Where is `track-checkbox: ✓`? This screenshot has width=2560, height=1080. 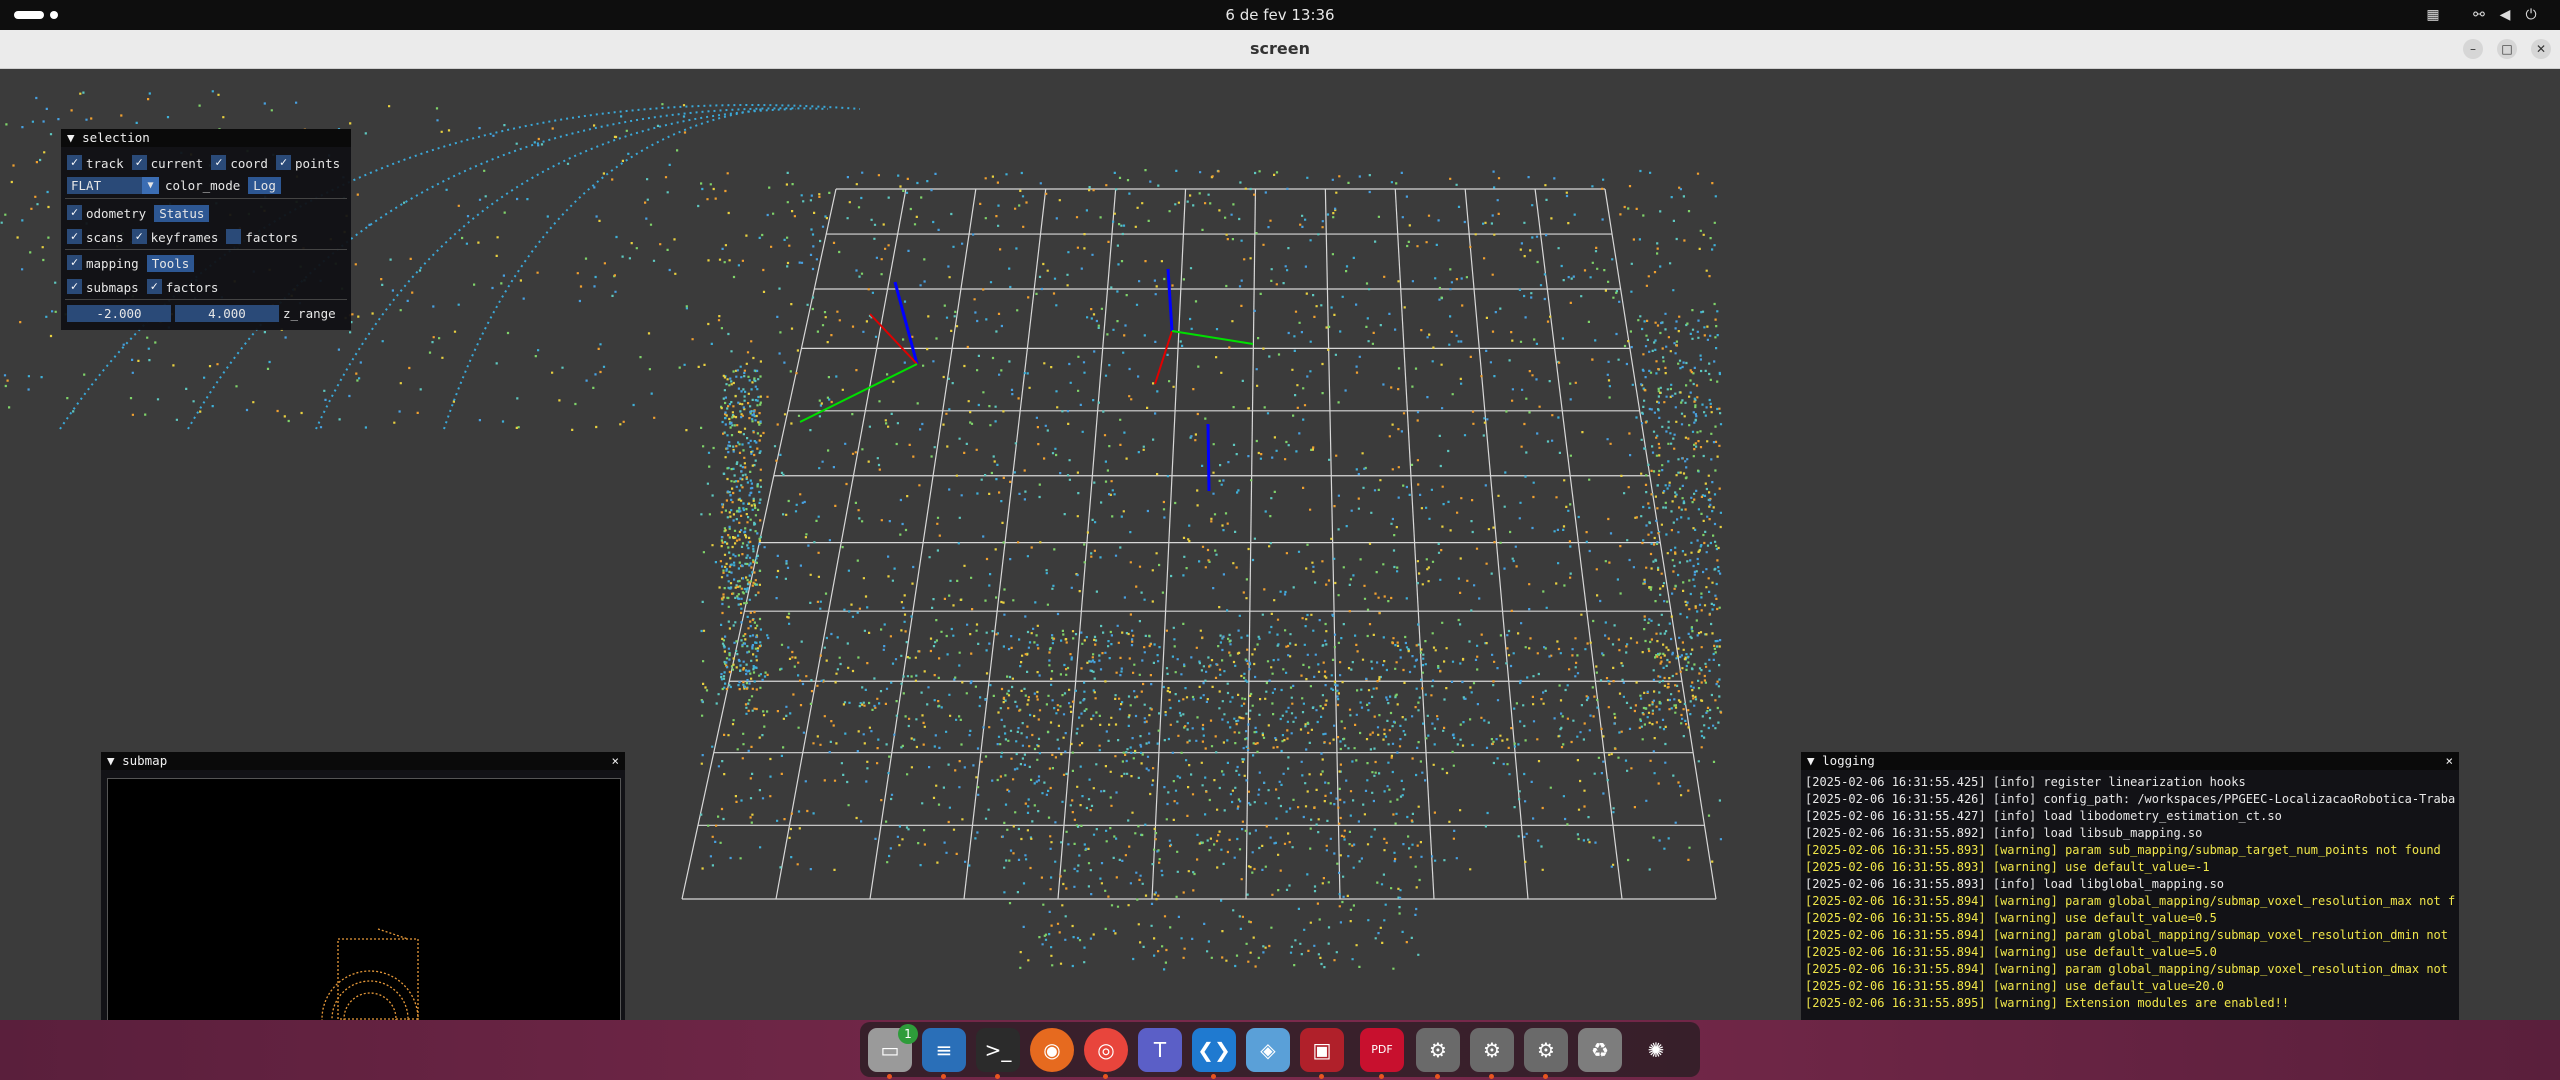
track-checkbox: ✓ is located at coordinates (74, 162).